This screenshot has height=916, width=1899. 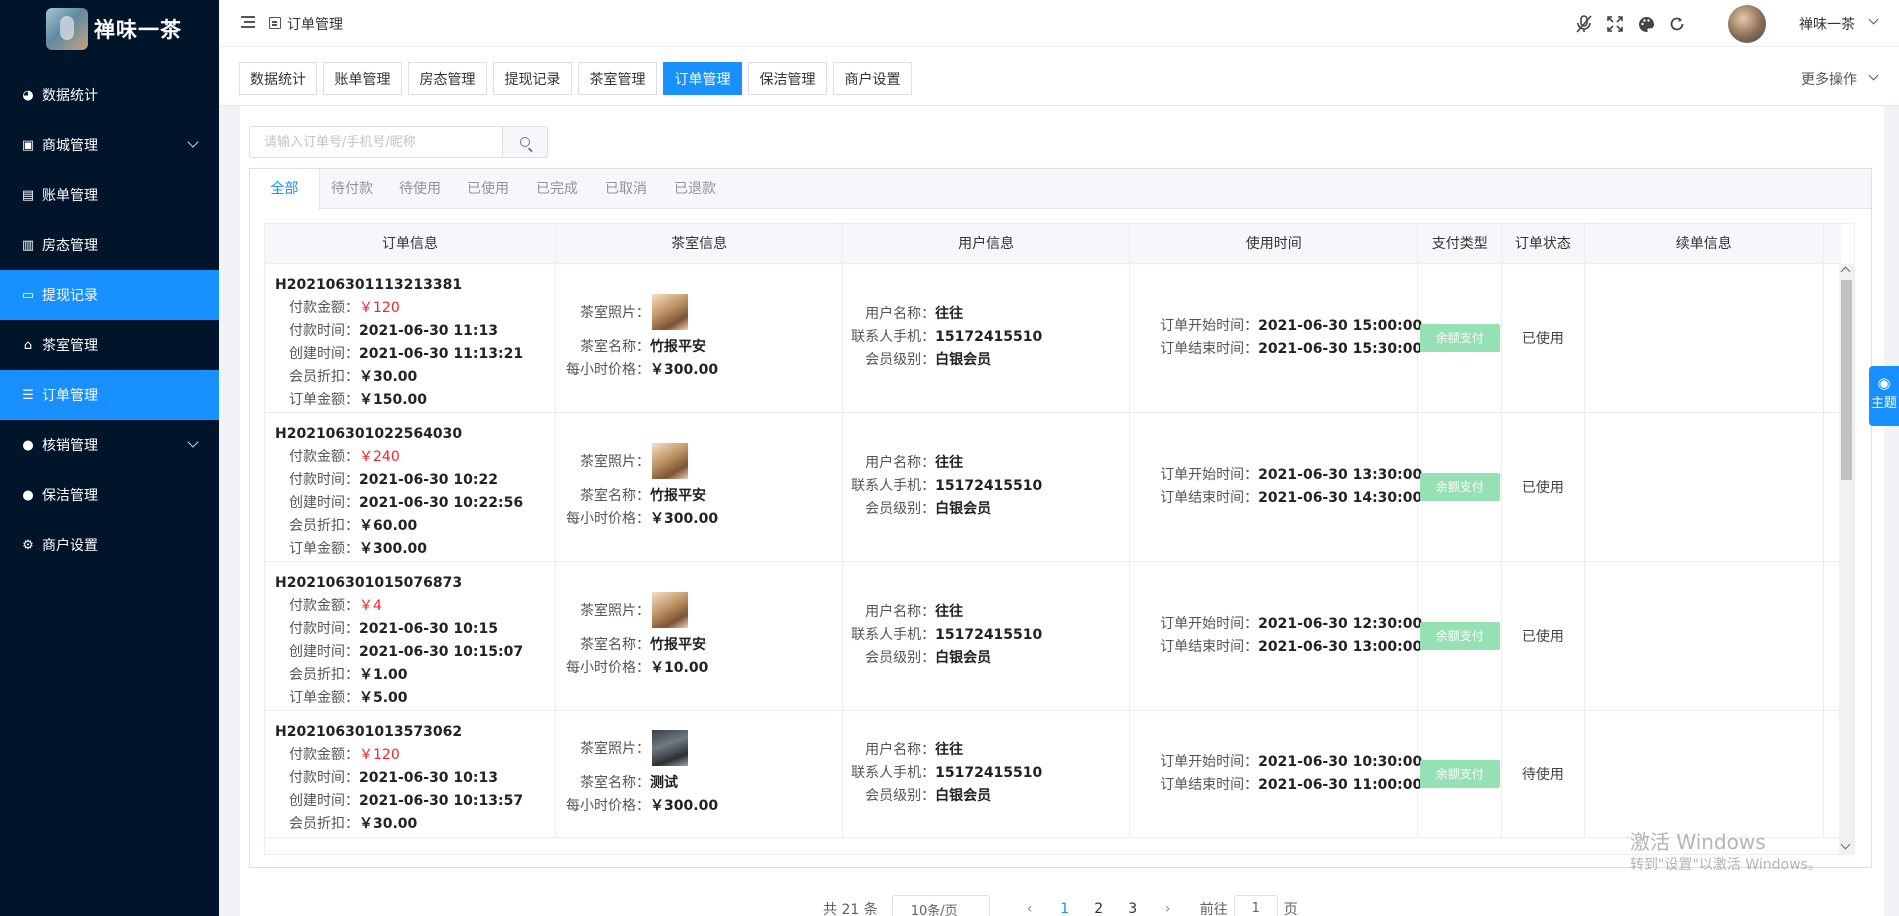 I want to click on dashboard-icon: ◕, so click(x=28, y=95).